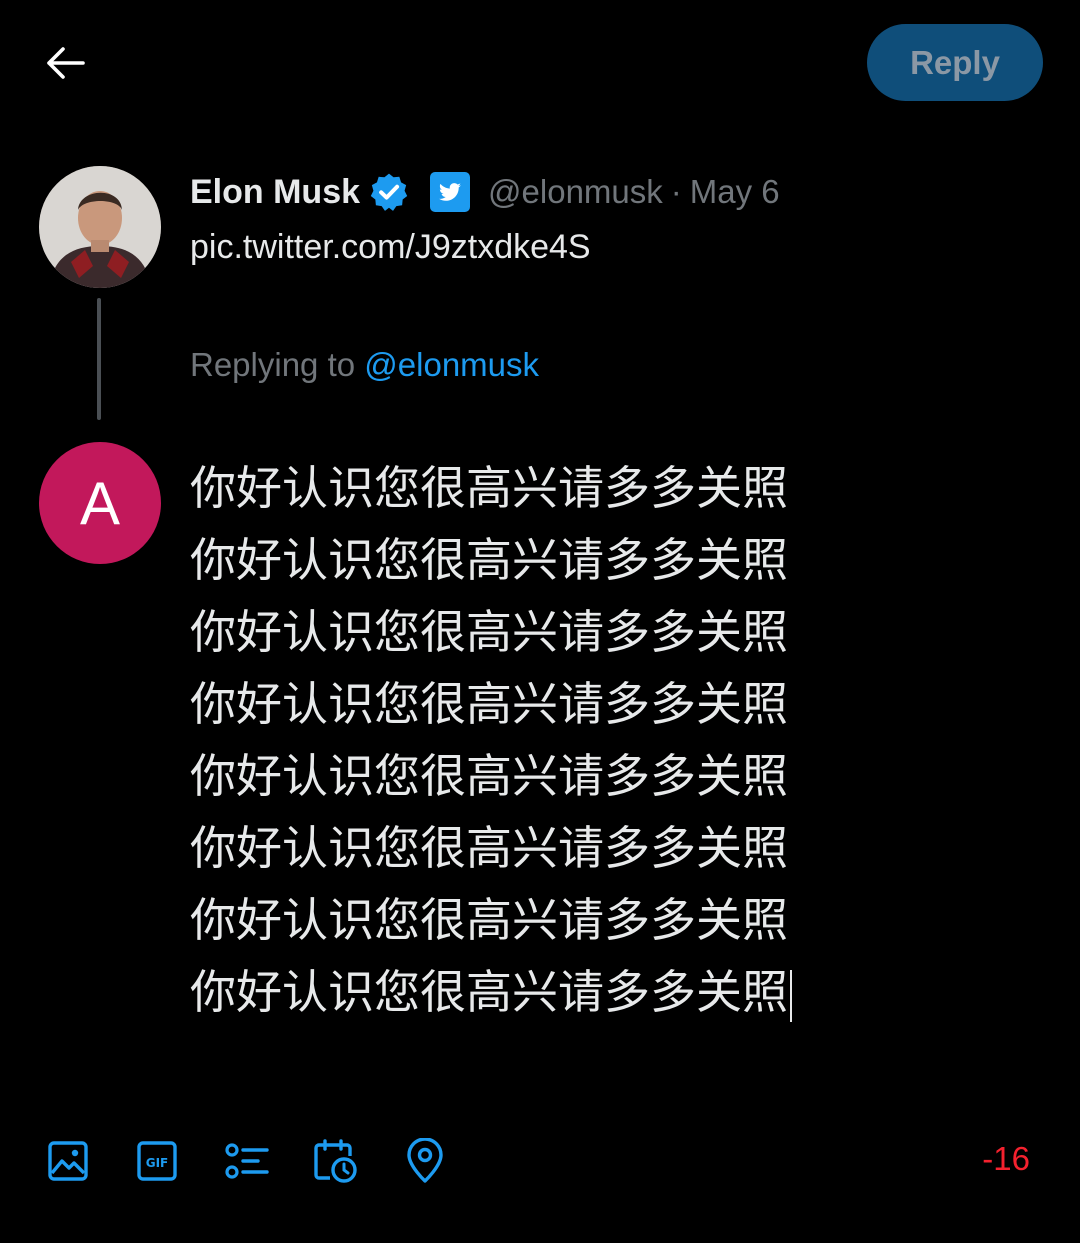 The width and height of the screenshot is (1080, 1243). I want to click on gif-icon: GIF, so click(157, 1161).